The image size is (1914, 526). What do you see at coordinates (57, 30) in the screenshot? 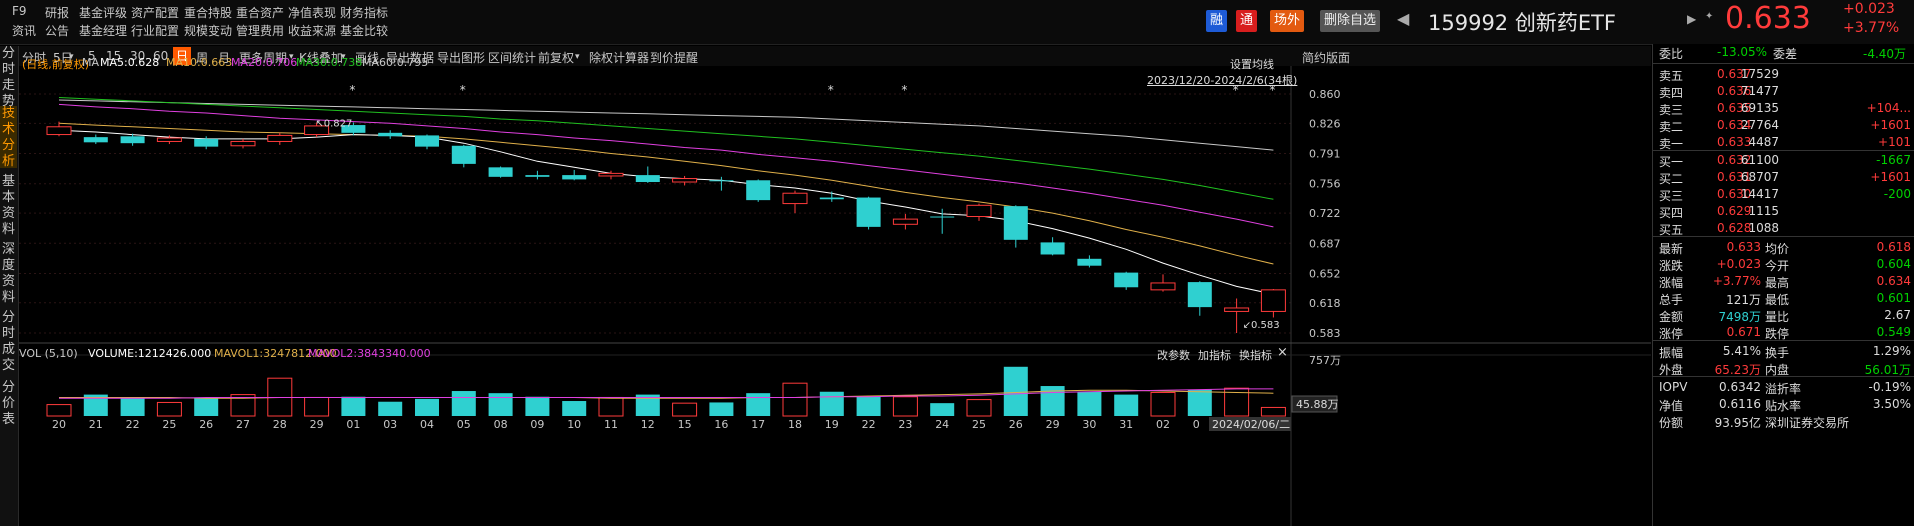
I see `menu-item: 公告` at bounding box center [57, 30].